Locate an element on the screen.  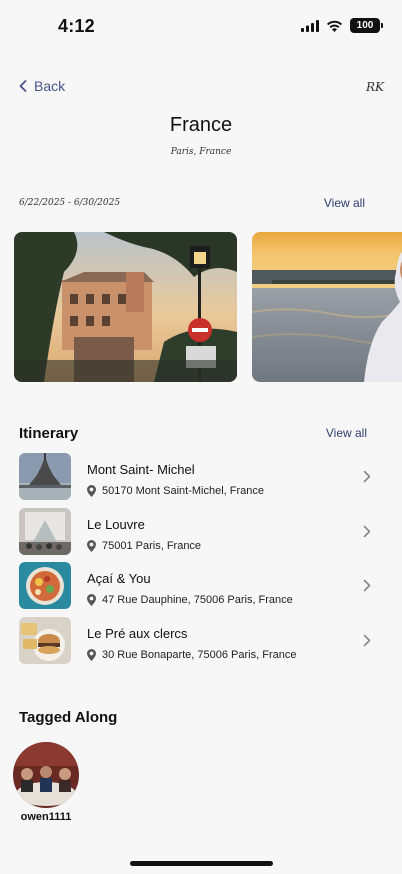
back-button: Back is located at coordinates (41, 86).